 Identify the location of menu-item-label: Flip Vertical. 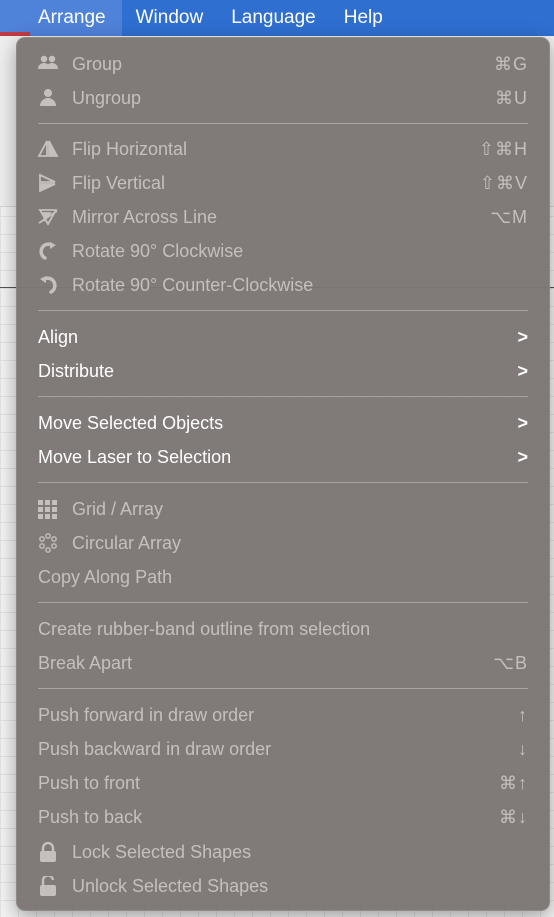
(119, 183).